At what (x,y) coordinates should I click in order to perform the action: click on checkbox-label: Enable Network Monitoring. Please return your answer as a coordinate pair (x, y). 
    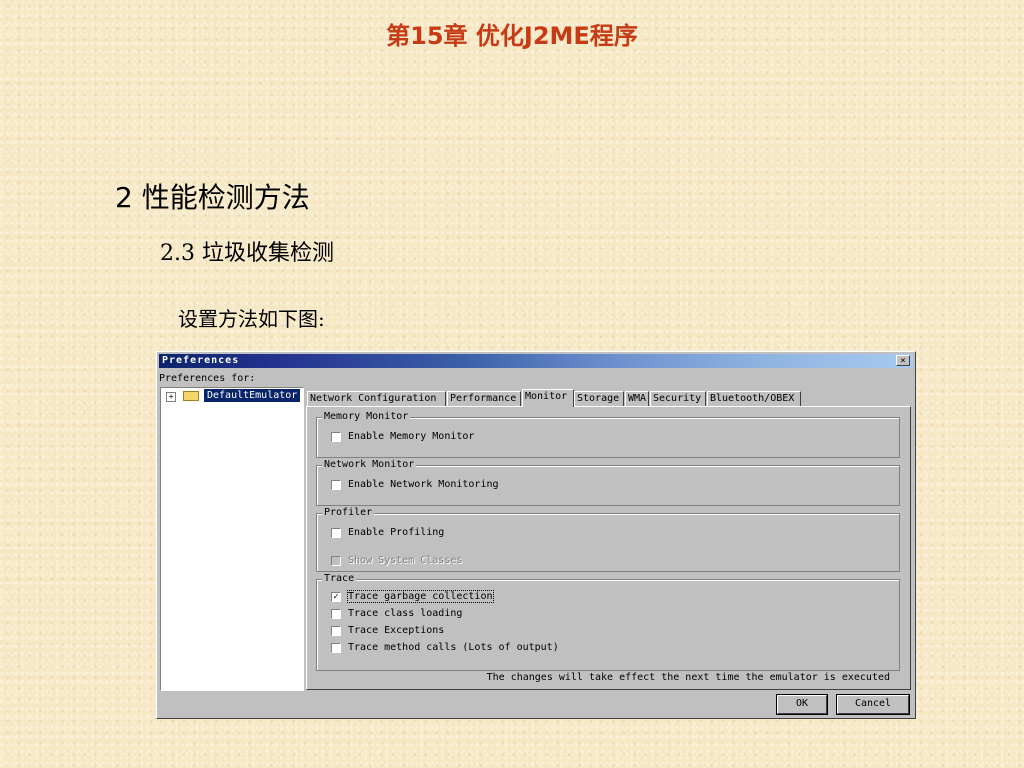
    Looking at the image, I should click on (423, 484).